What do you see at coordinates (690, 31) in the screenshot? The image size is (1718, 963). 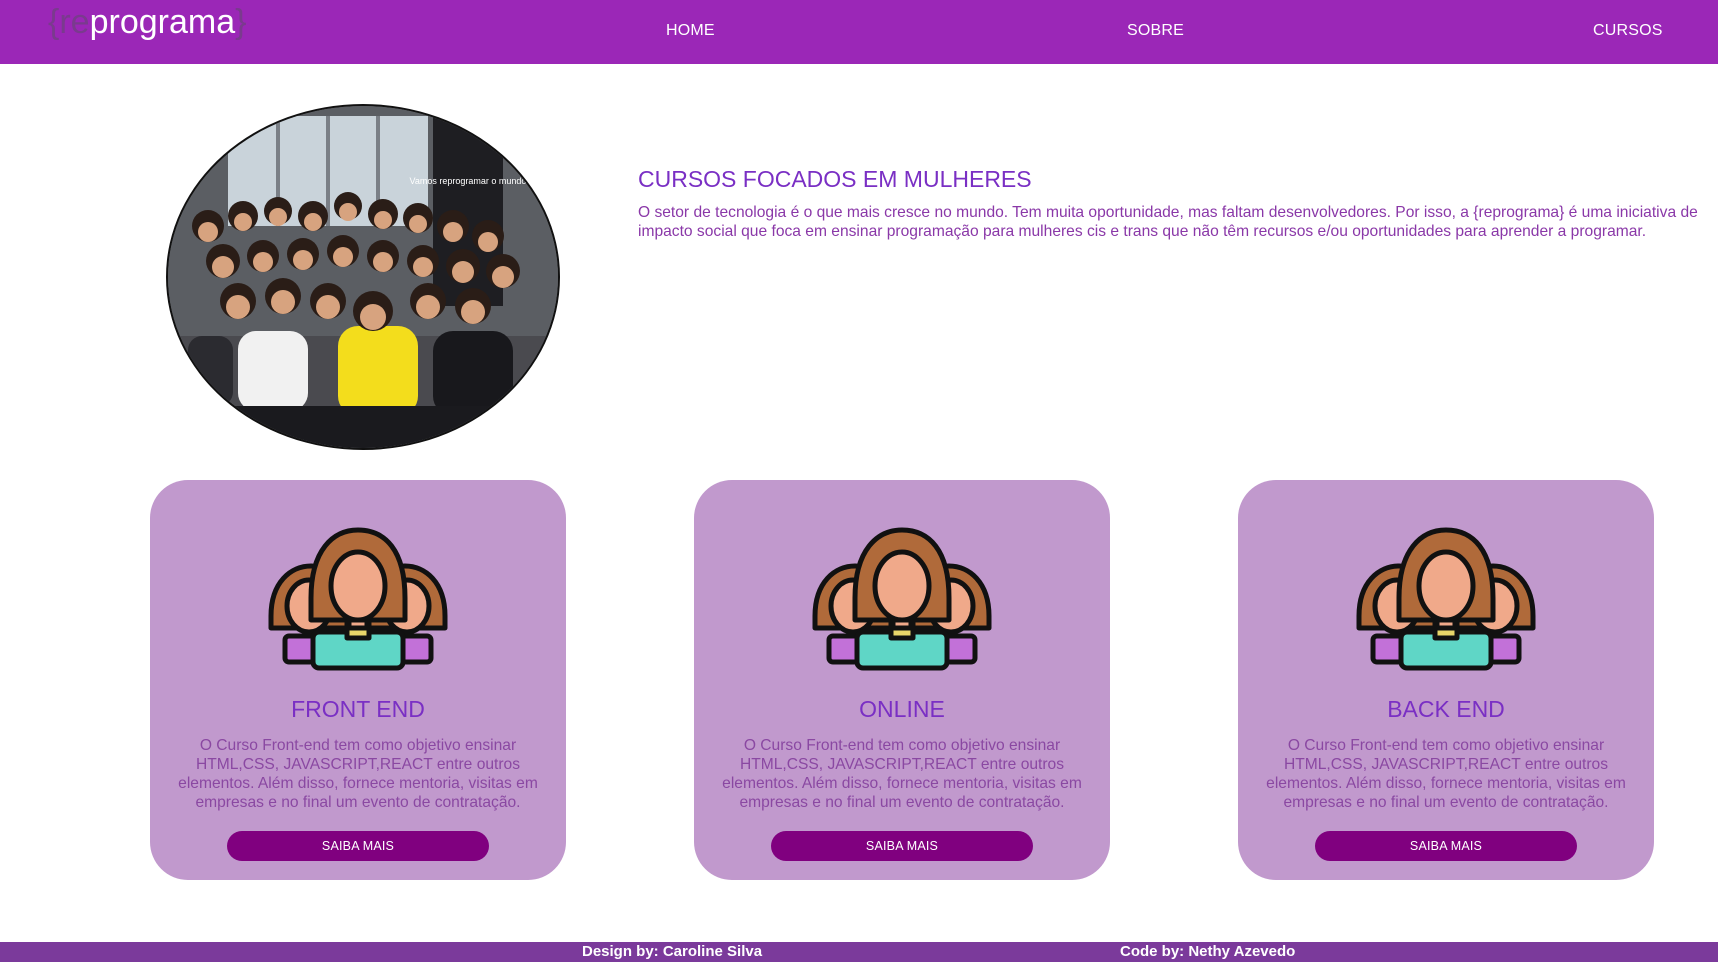 I see `nav-home: HOME` at bounding box center [690, 31].